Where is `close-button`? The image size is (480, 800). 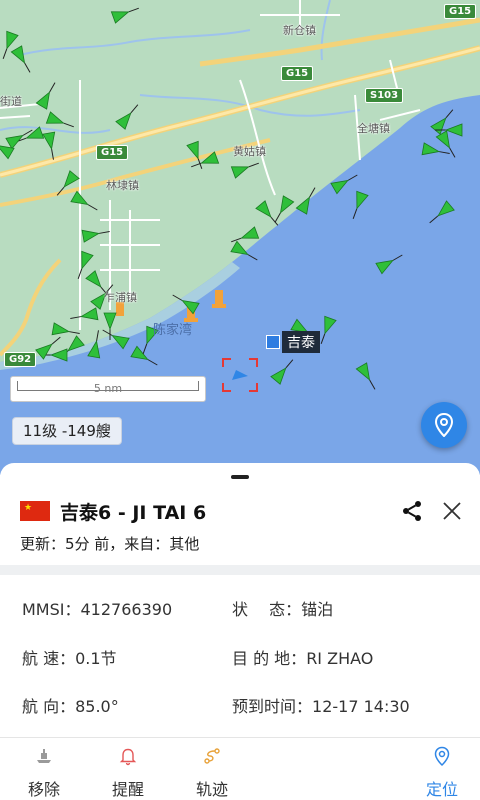 close-button is located at coordinates (452, 511).